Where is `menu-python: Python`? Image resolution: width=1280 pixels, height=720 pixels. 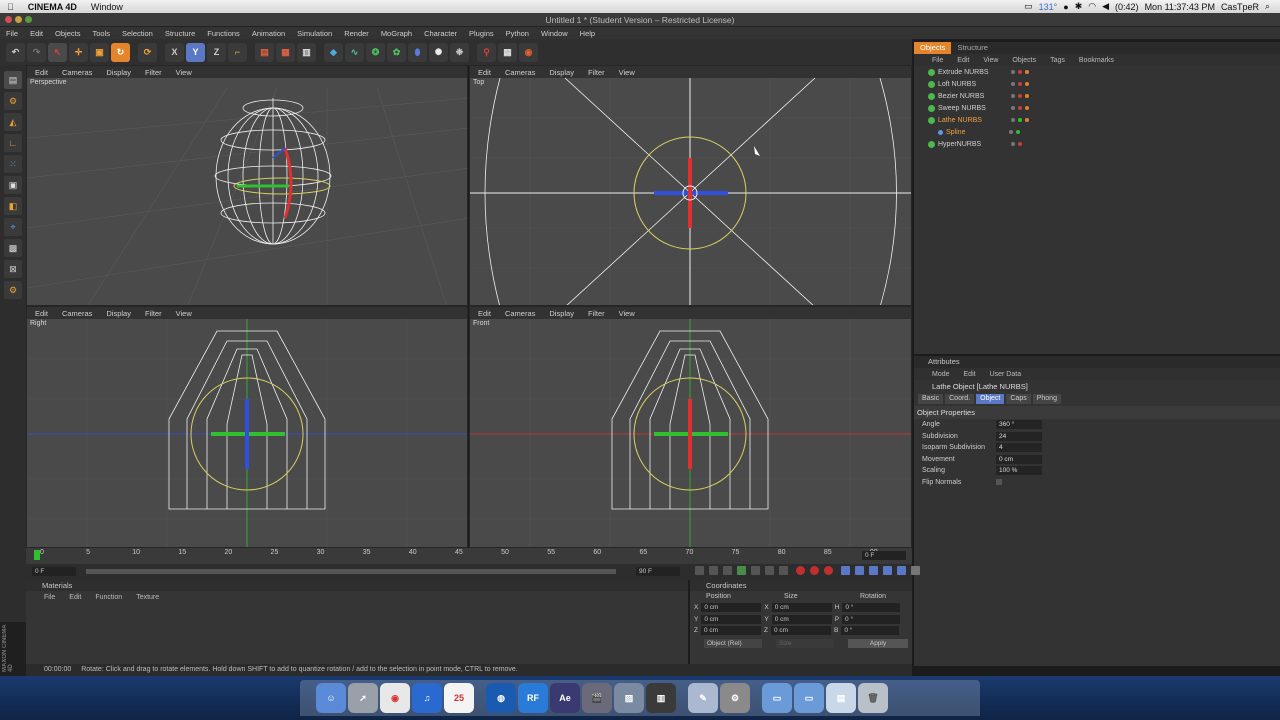
menu-python: Python is located at coordinates (517, 33).